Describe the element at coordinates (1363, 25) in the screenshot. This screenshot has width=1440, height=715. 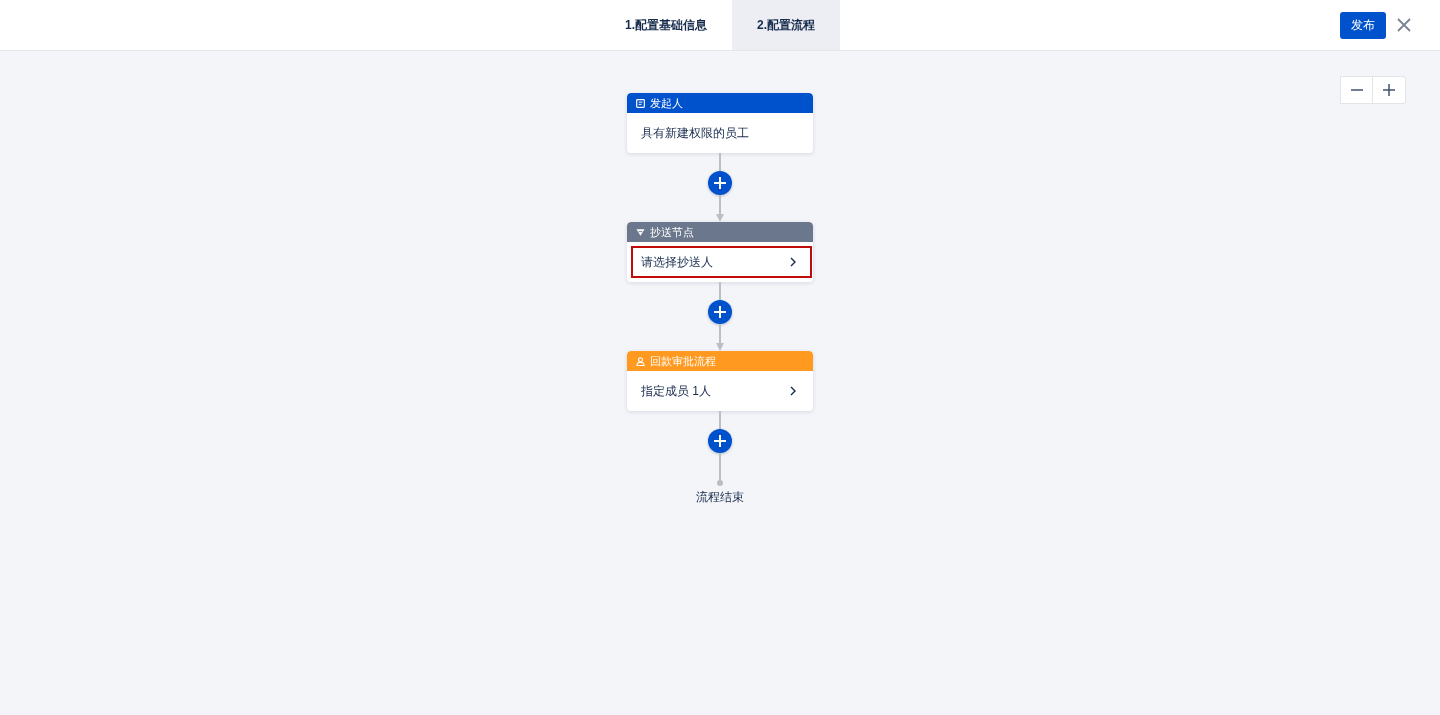
I see `publish-button: 发布` at that location.